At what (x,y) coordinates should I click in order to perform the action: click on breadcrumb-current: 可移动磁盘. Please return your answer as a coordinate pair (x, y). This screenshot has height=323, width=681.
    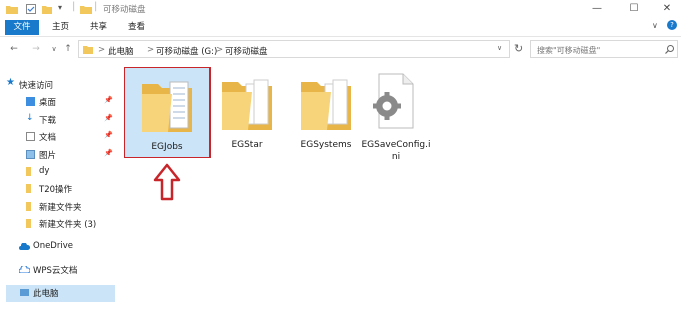
    Looking at the image, I should click on (246, 51).